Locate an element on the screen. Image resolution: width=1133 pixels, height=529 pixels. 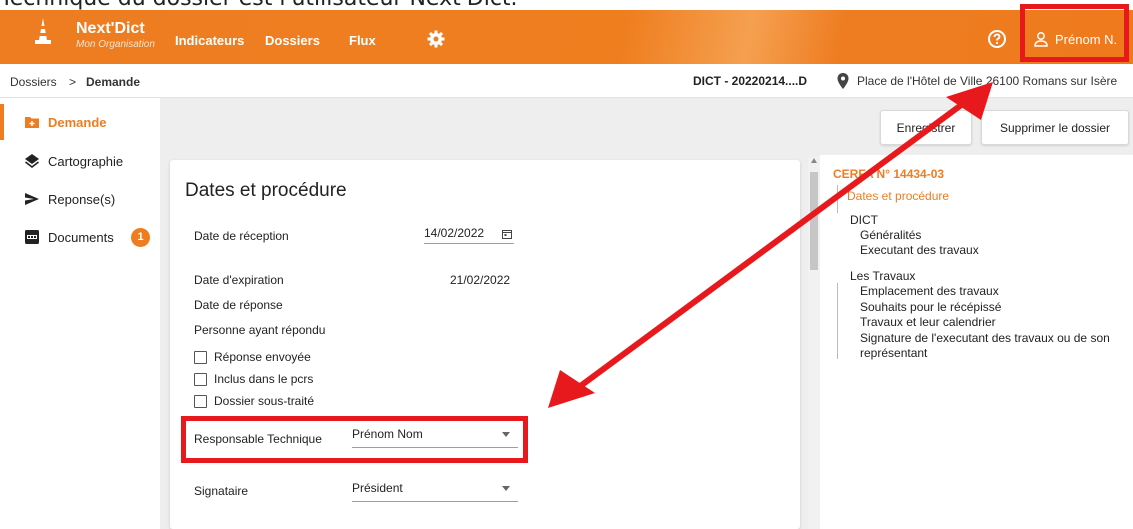
expiration-date-value: 21/02/2022 is located at coordinates (480, 280).